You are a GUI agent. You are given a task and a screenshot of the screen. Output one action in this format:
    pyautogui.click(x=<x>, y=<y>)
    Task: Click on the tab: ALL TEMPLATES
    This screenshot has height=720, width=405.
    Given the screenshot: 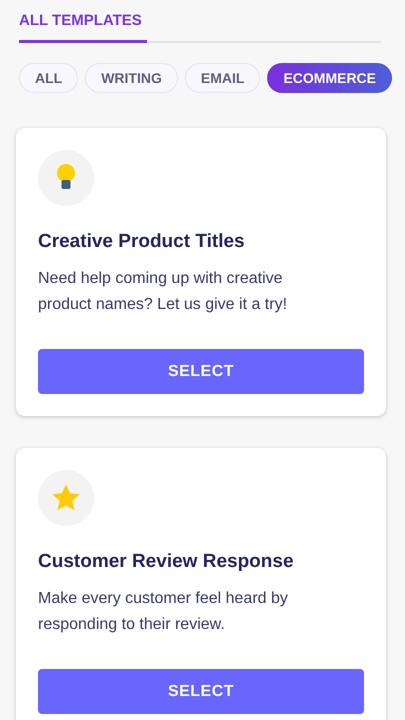 What is the action you would take?
    pyautogui.click(x=83, y=27)
    